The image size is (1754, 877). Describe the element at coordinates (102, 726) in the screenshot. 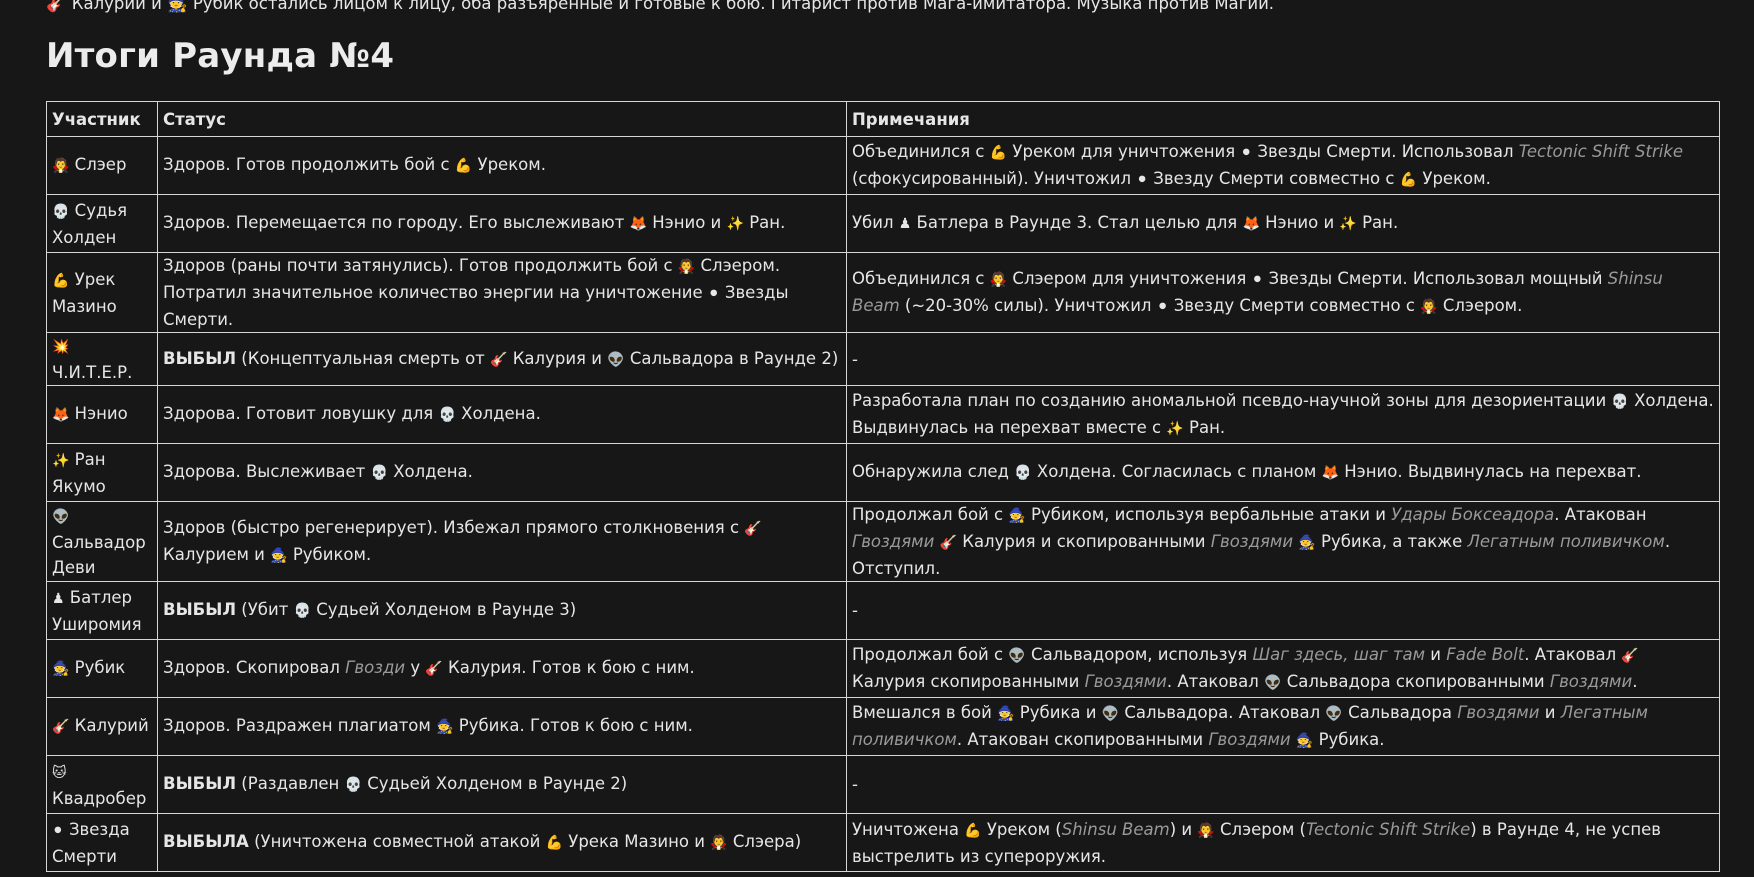

I see `participant-cell: 🎸 Калурий` at that location.